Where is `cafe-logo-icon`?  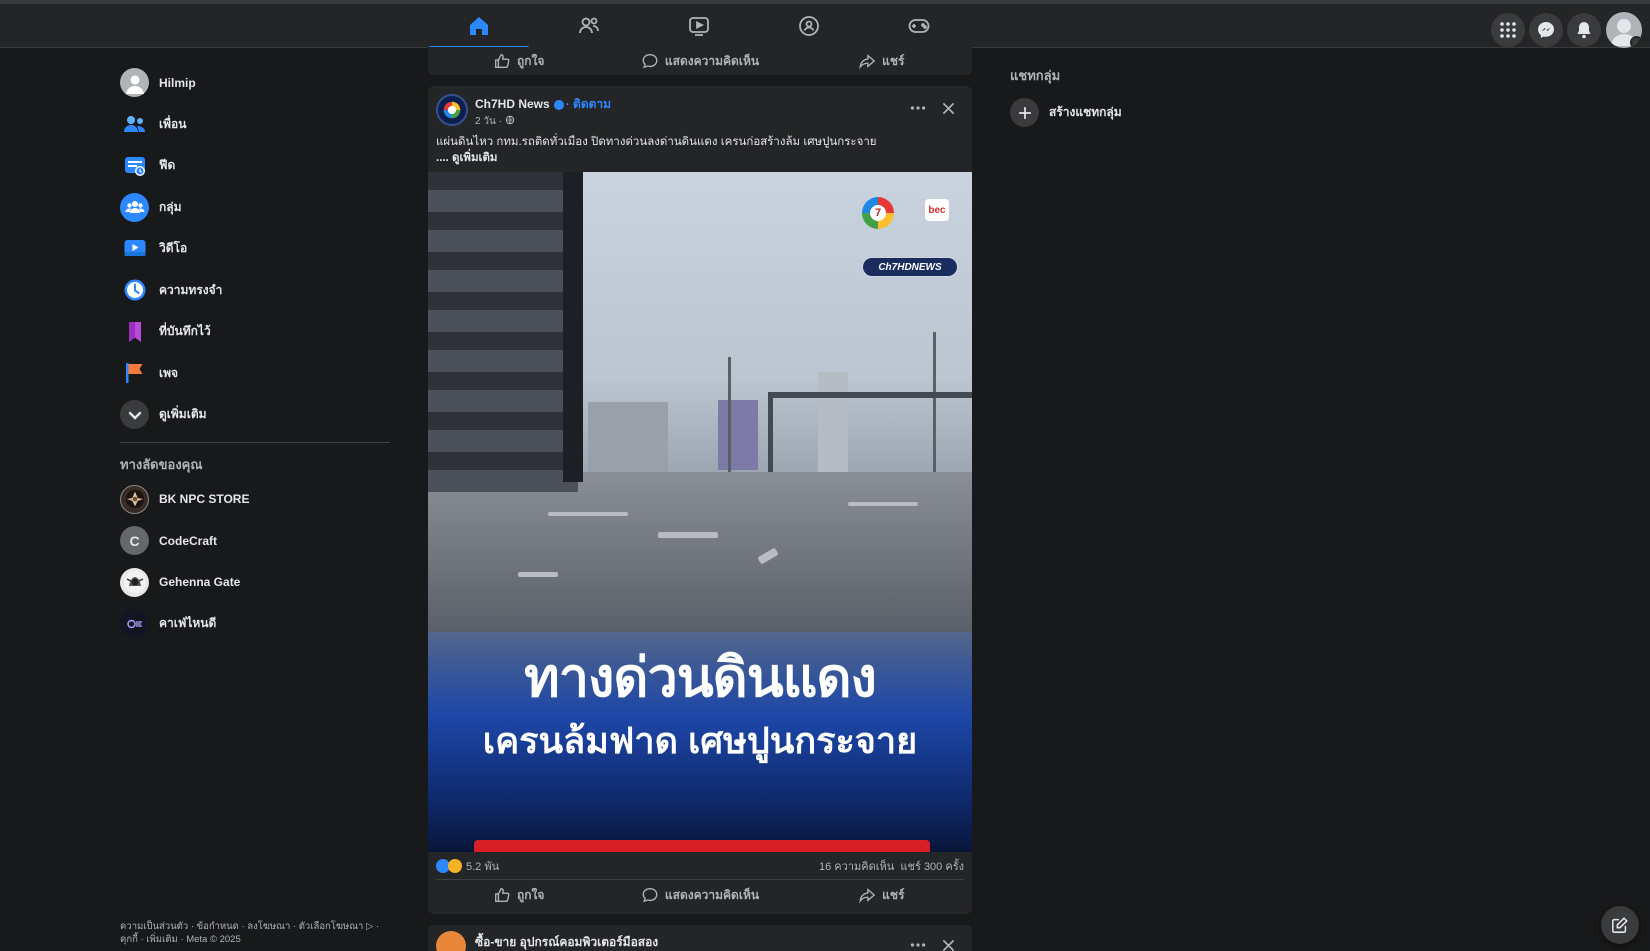
cafe-logo-icon is located at coordinates (134, 623).